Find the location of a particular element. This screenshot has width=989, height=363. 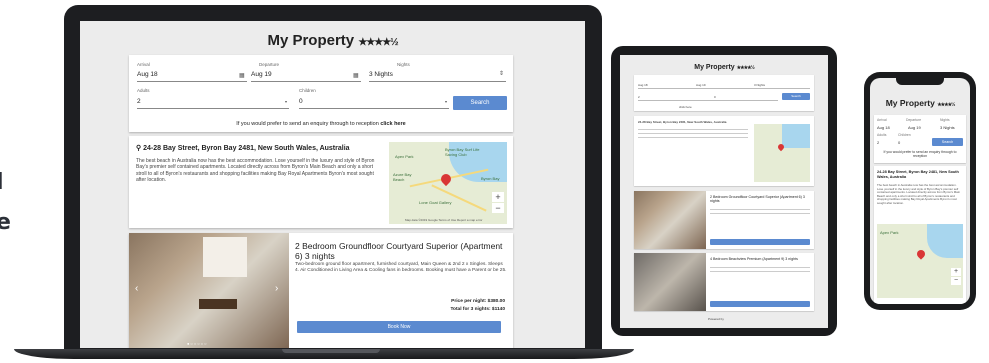

departure-label: Departure is located at coordinates (269, 64).